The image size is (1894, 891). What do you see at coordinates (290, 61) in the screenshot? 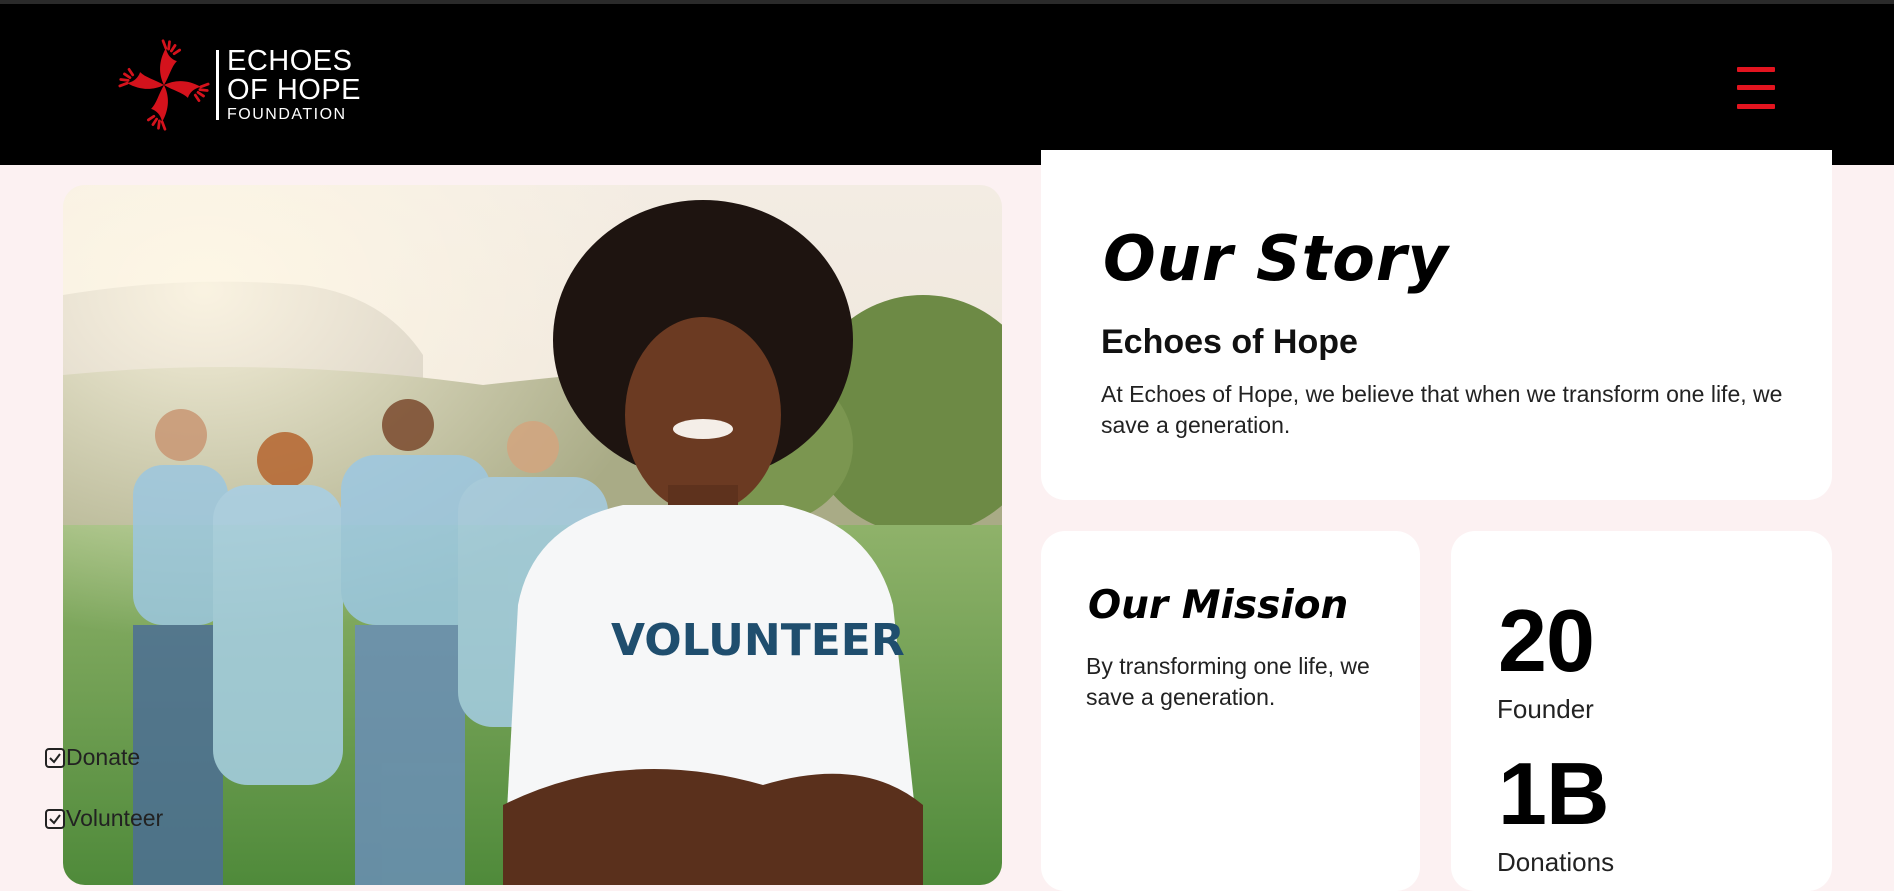
I see `logo-line-1: ECHOES` at bounding box center [290, 61].